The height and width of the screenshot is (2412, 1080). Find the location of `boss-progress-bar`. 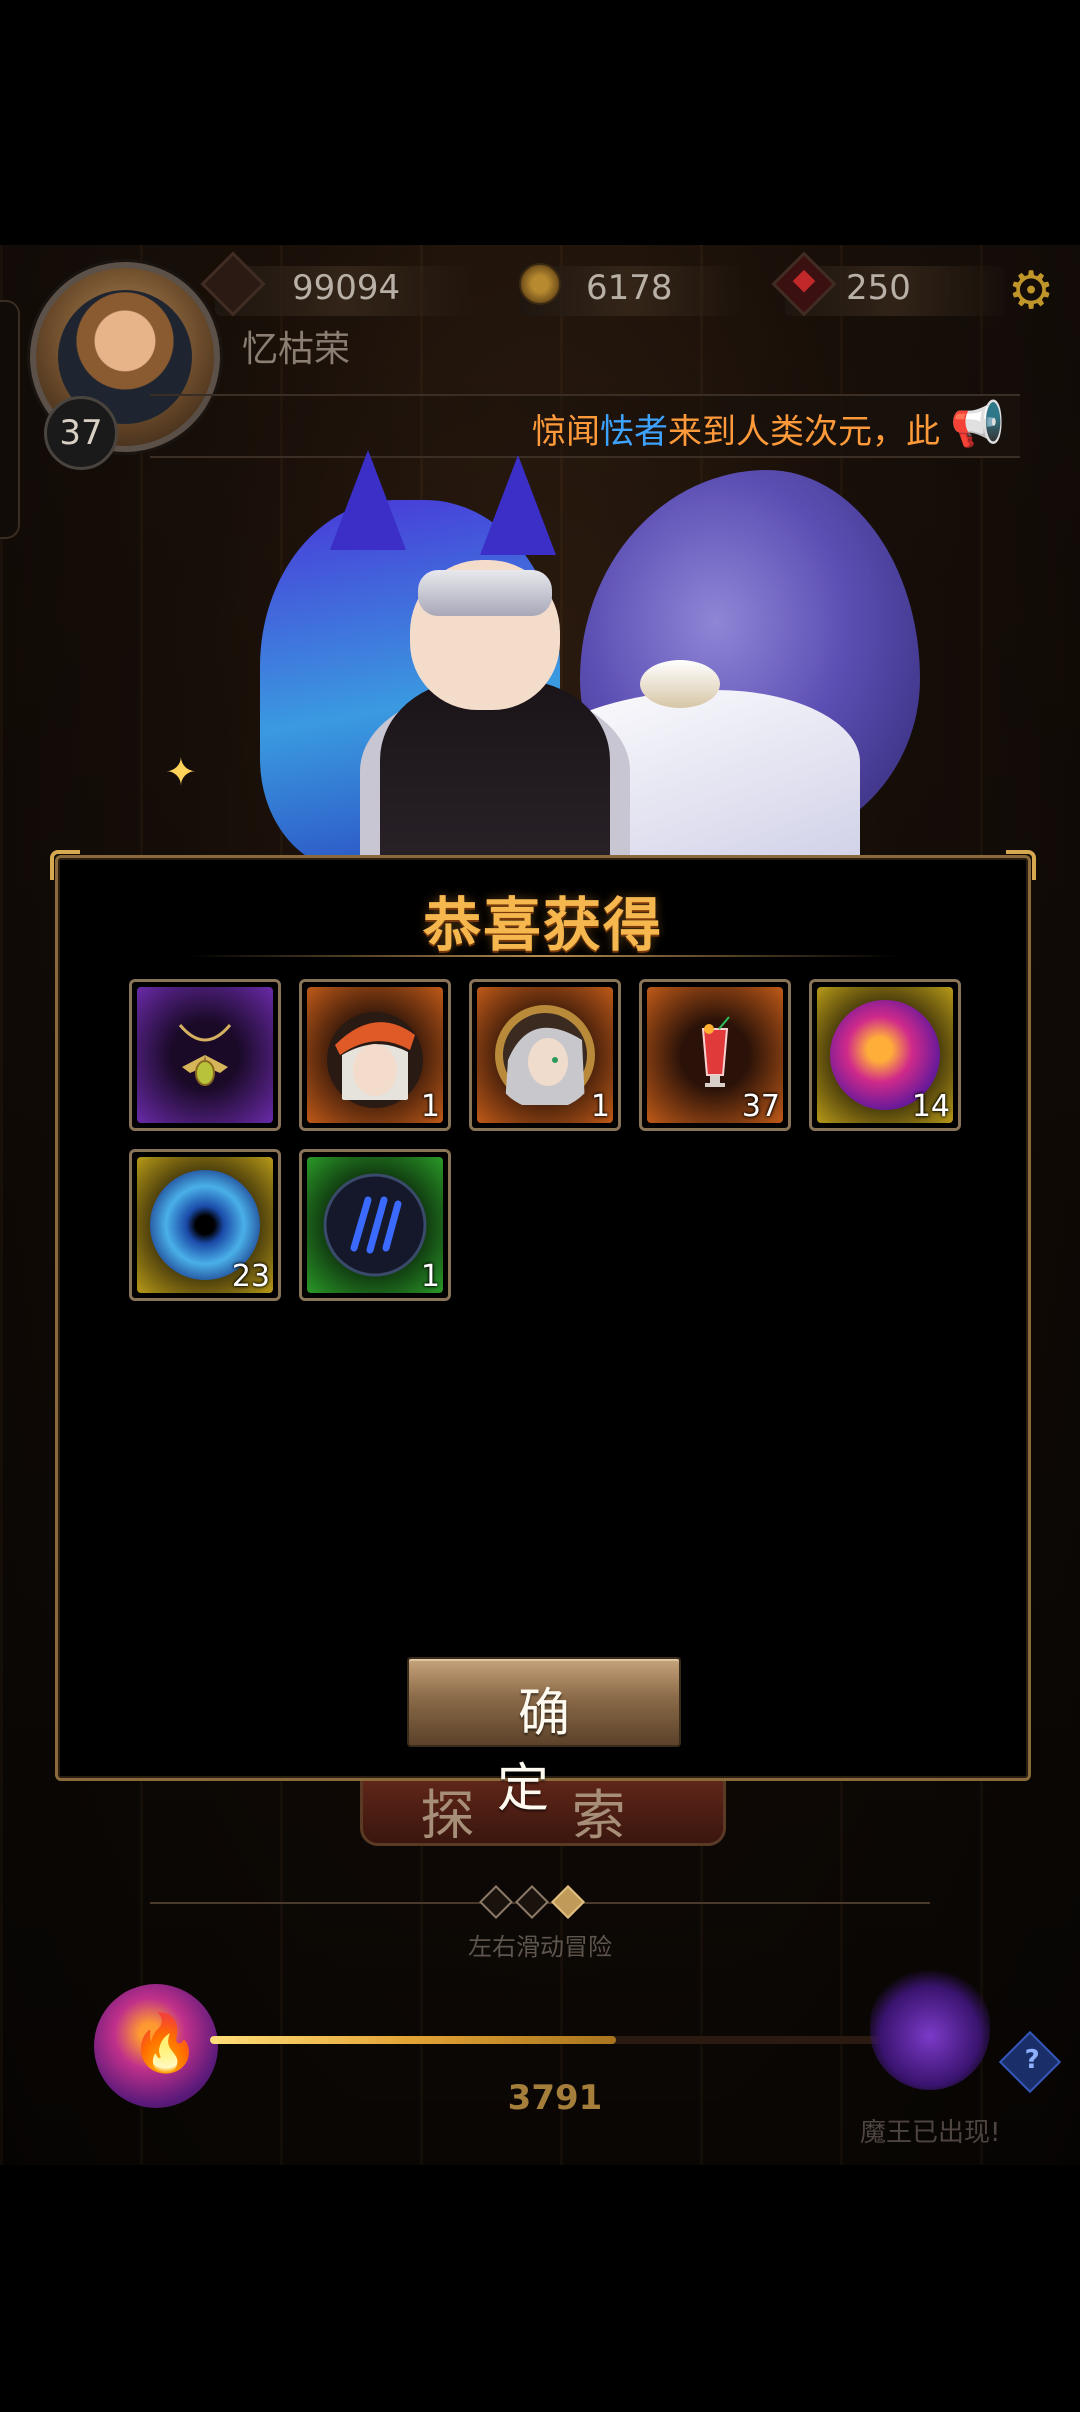

boss-progress-bar is located at coordinates (560, 2040).